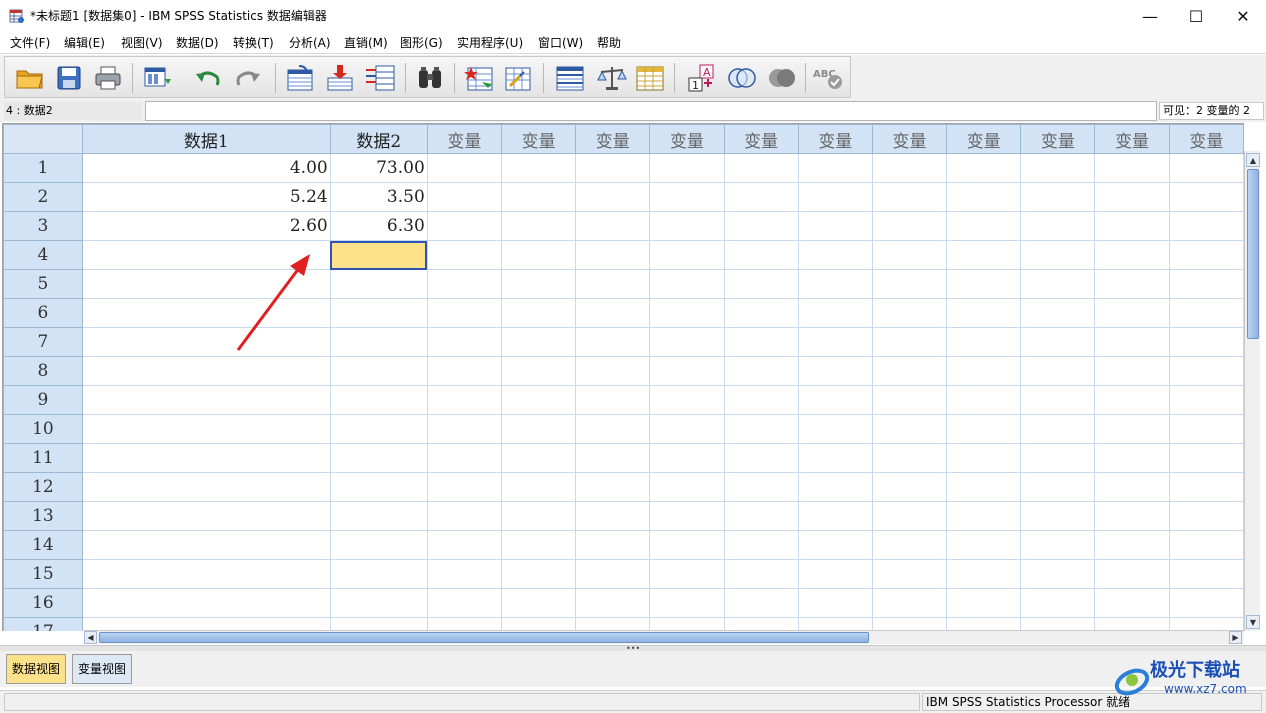  What do you see at coordinates (43, 516) in the screenshot?
I see `row-number: 13` at bounding box center [43, 516].